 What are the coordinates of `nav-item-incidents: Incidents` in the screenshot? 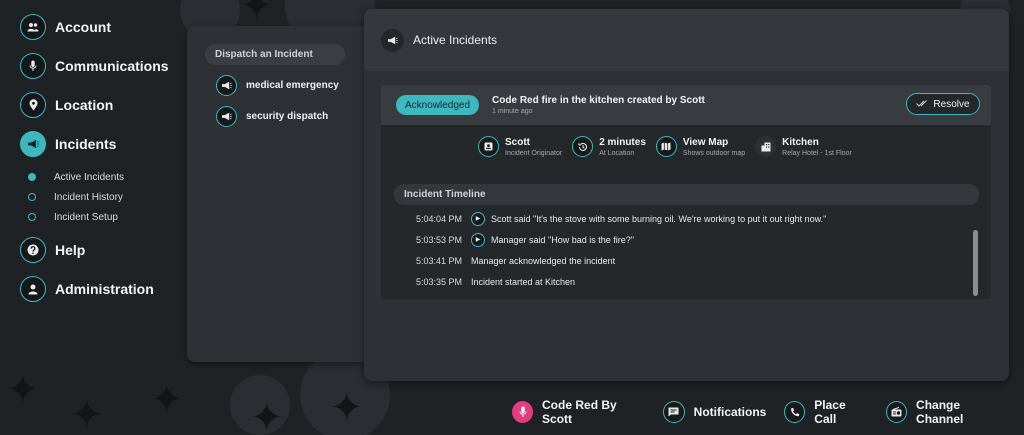 It's located at (105, 144).